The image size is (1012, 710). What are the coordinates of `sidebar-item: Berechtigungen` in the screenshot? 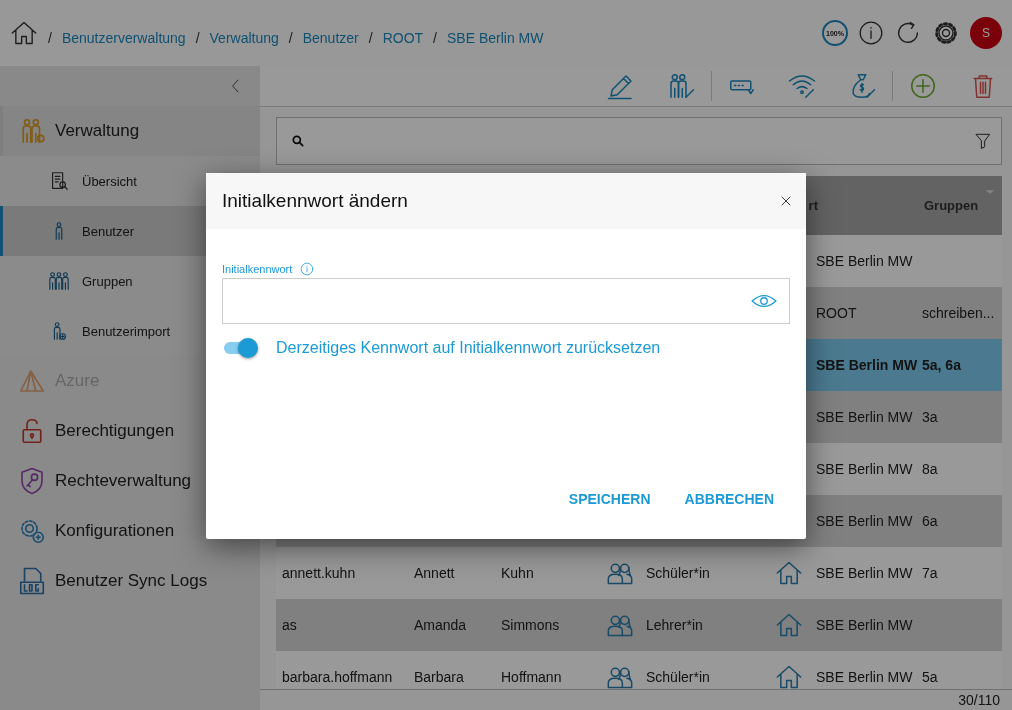 It's located at (130, 431).